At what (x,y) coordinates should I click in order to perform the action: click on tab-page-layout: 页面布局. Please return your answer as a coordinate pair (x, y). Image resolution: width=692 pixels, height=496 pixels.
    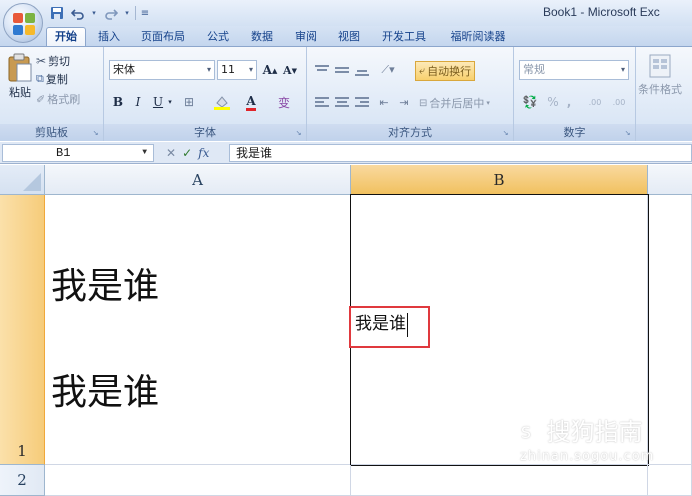
    Looking at the image, I should click on (163, 37).